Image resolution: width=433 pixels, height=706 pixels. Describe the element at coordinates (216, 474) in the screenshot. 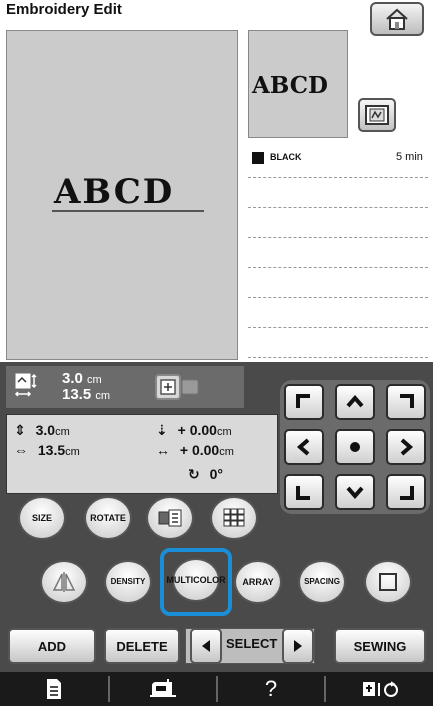

I see `rotation-value: 0°` at that location.